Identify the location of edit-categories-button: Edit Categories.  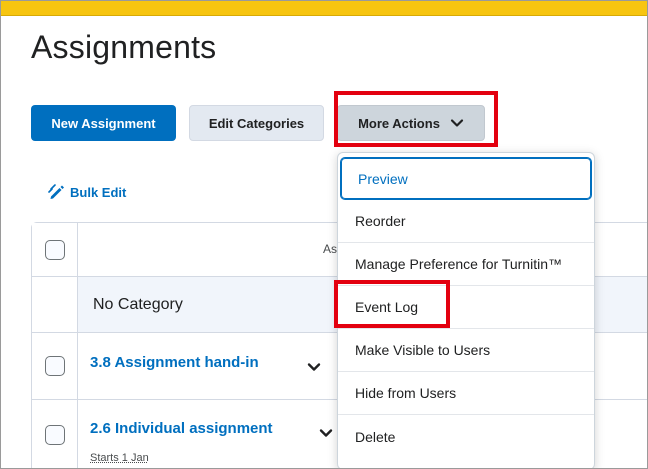
(256, 123).